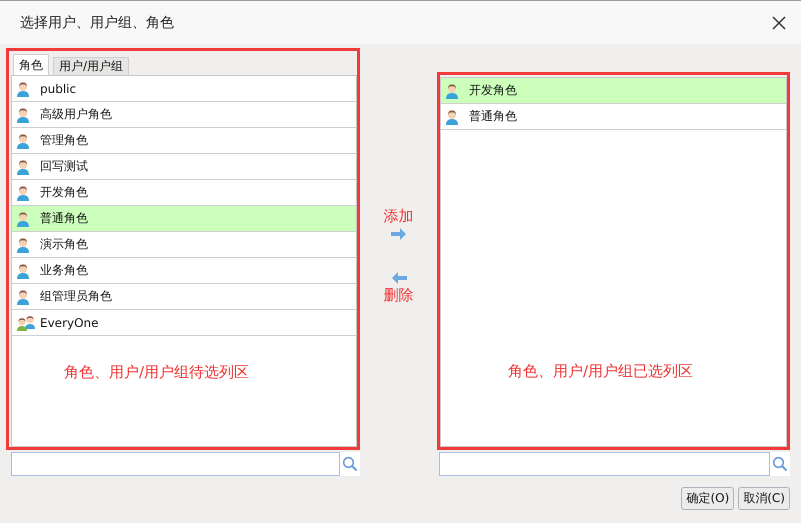  What do you see at coordinates (184, 167) in the screenshot?
I see `list-item: 回写测试` at bounding box center [184, 167].